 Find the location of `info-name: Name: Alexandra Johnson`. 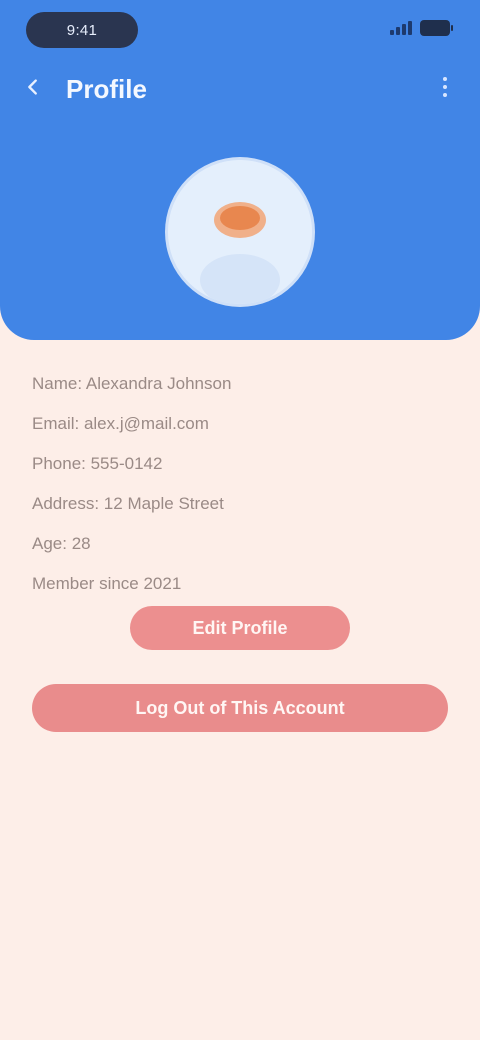

info-name: Name: Alexandra Johnson is located at coordinates (132, 383).